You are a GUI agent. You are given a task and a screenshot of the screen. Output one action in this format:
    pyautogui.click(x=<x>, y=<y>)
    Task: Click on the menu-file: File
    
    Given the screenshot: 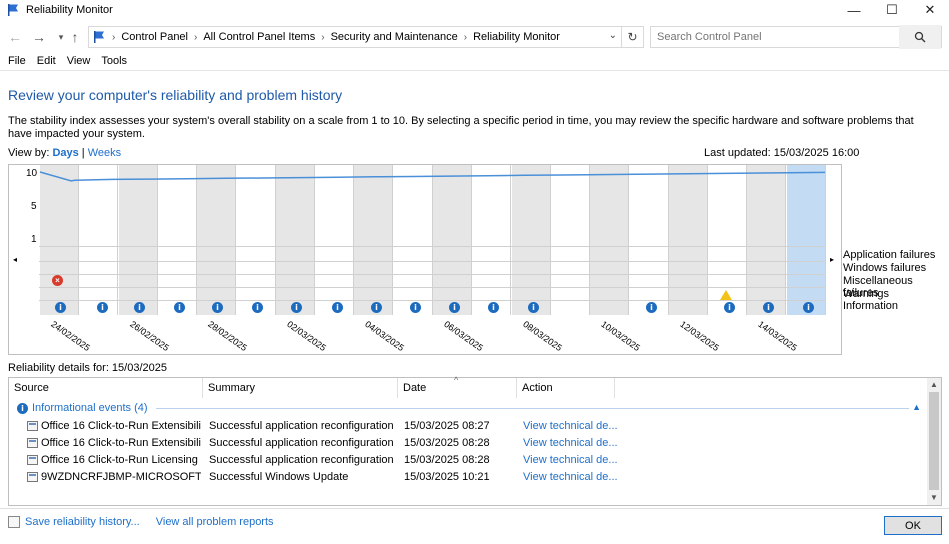 What is the action you would take?
    pyautogui.click(x=17, y=61)
    